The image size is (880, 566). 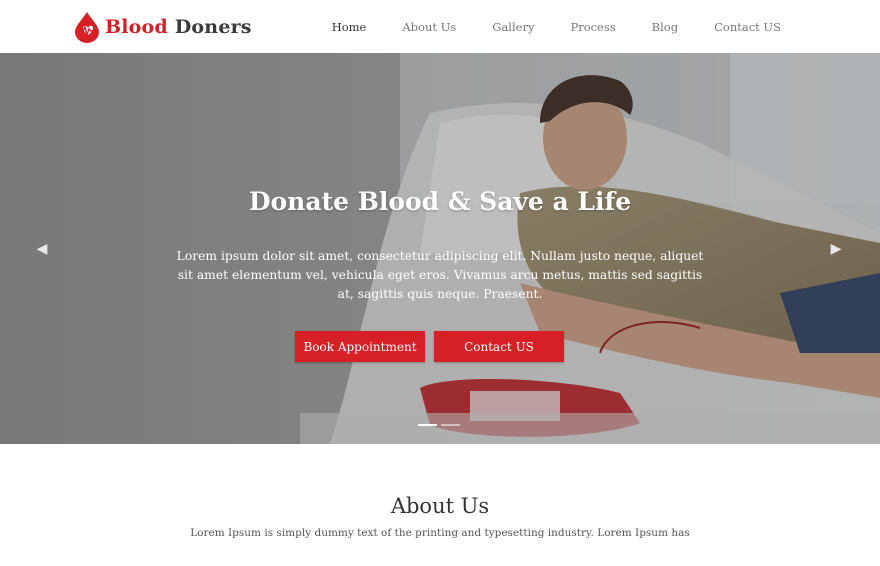 I want to click on nav-gallery: Gallery, so click(x=513, y=27).